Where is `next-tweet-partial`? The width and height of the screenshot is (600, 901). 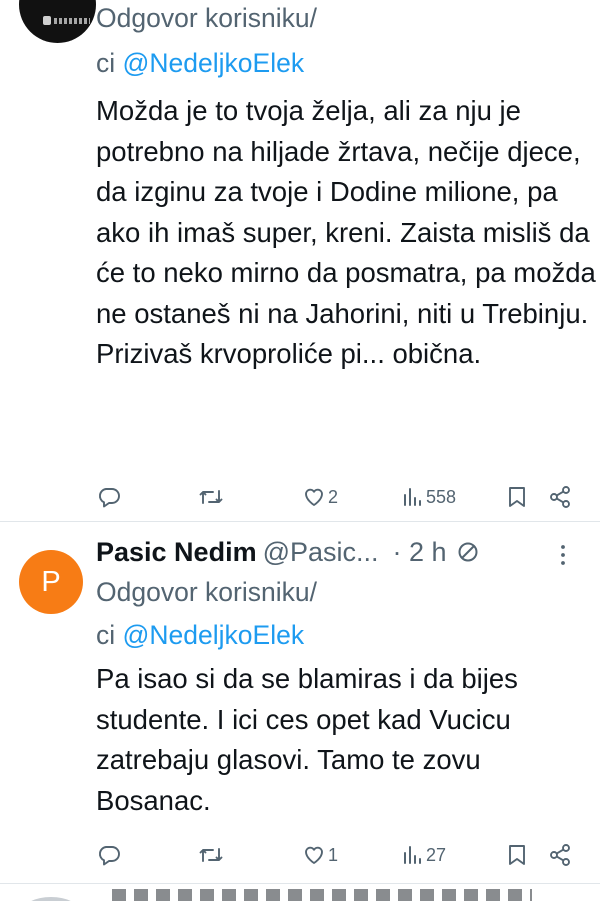 next-tweet-partial is located at coordinates (300, 892).